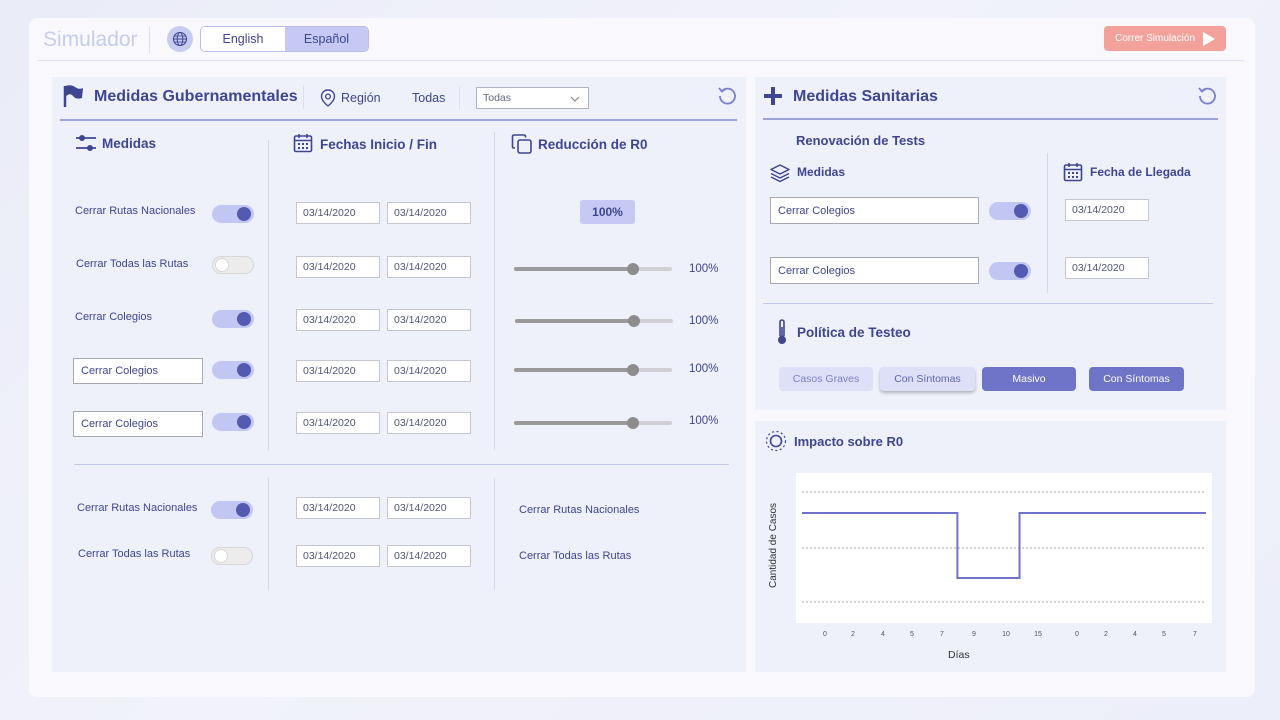 The height and width of the screenshot is (720, 1280). What do you see at coordinates (607, 212) in the screenshot?
I see `reduction-badge: 100%` at bounding box center [607, 212].